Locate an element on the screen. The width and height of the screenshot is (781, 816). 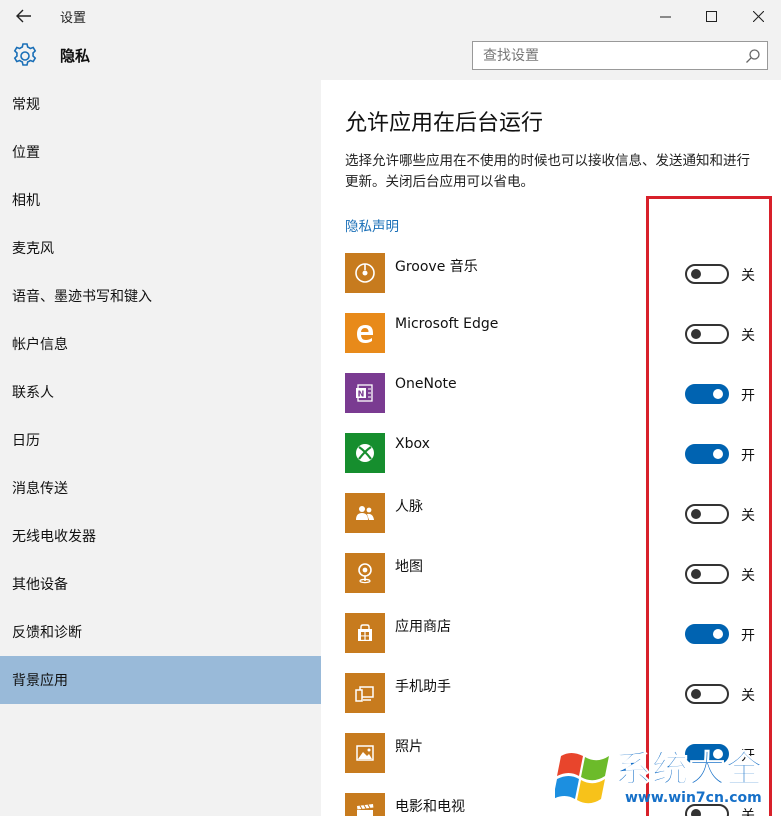
sidebar-item: 其他设备 is located at coordinates (160, 584).